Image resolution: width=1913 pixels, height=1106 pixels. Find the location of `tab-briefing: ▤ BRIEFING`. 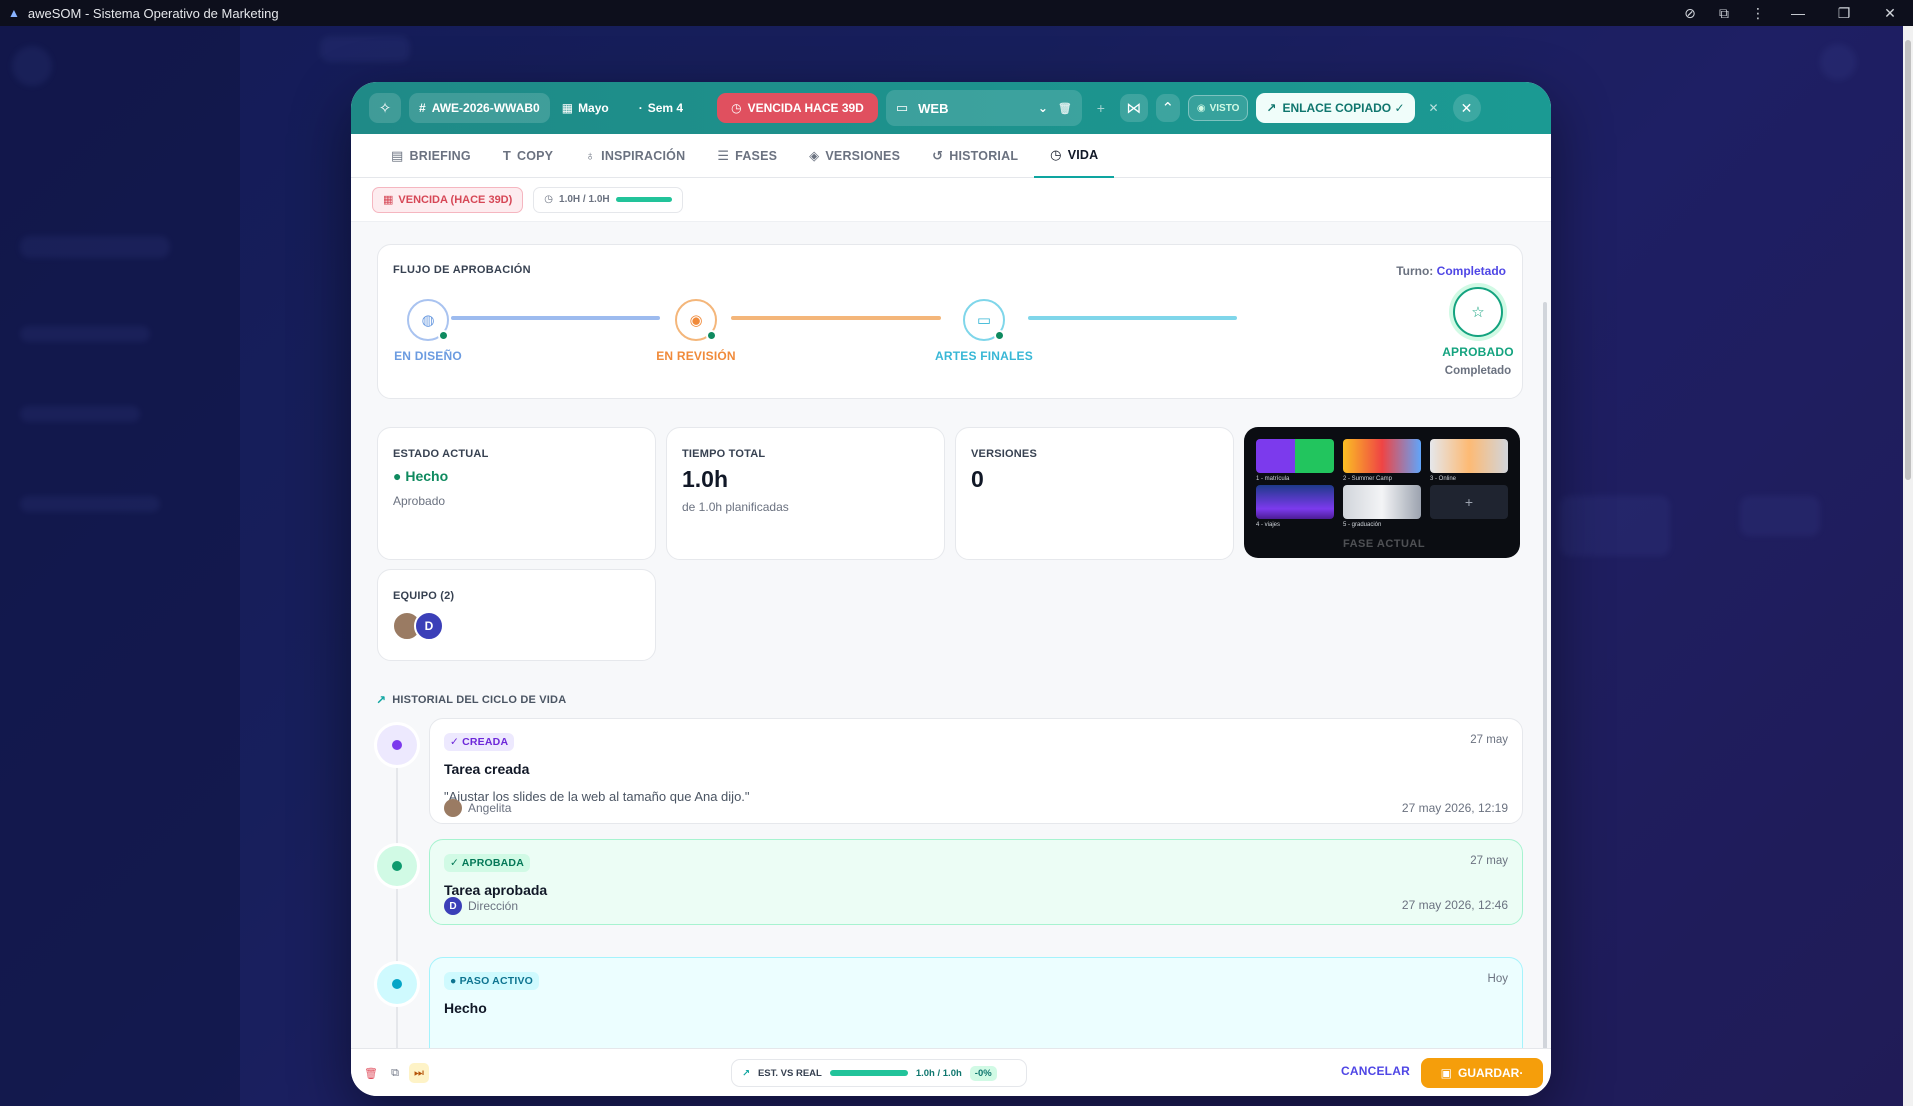

tab-briefing: ▤ BRIEFING is located at coordinates (431, 156).